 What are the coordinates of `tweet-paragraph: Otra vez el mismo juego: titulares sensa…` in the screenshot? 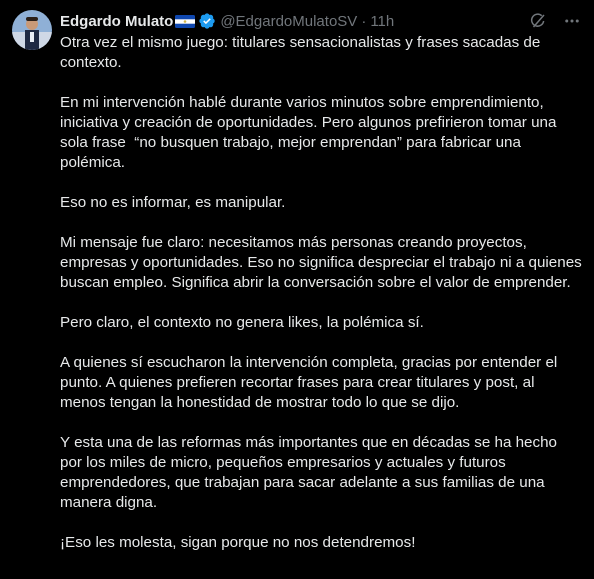 It's located at (302, 52).